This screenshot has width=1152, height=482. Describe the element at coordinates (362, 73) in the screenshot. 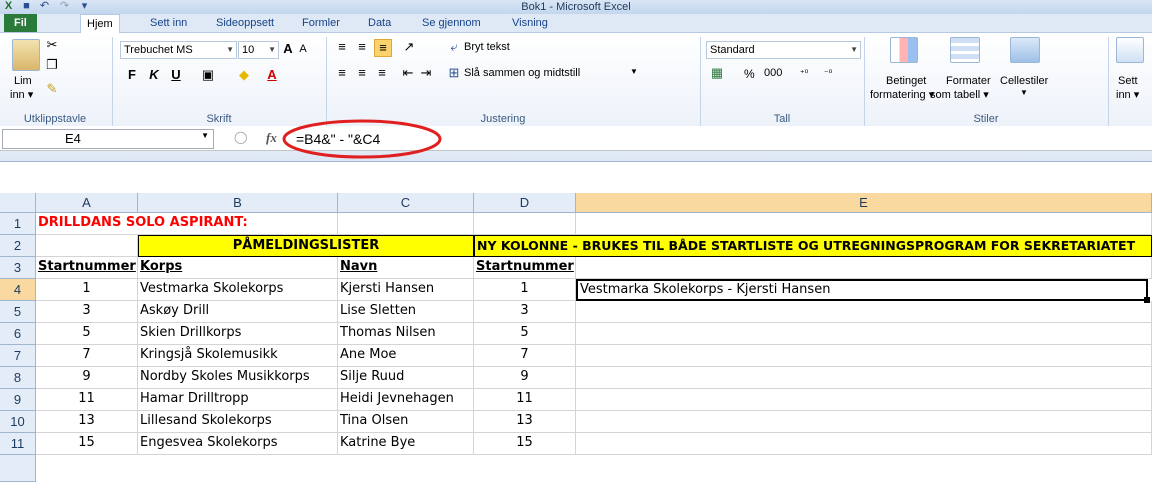

I see `align-center-icon: ≡` at that location.